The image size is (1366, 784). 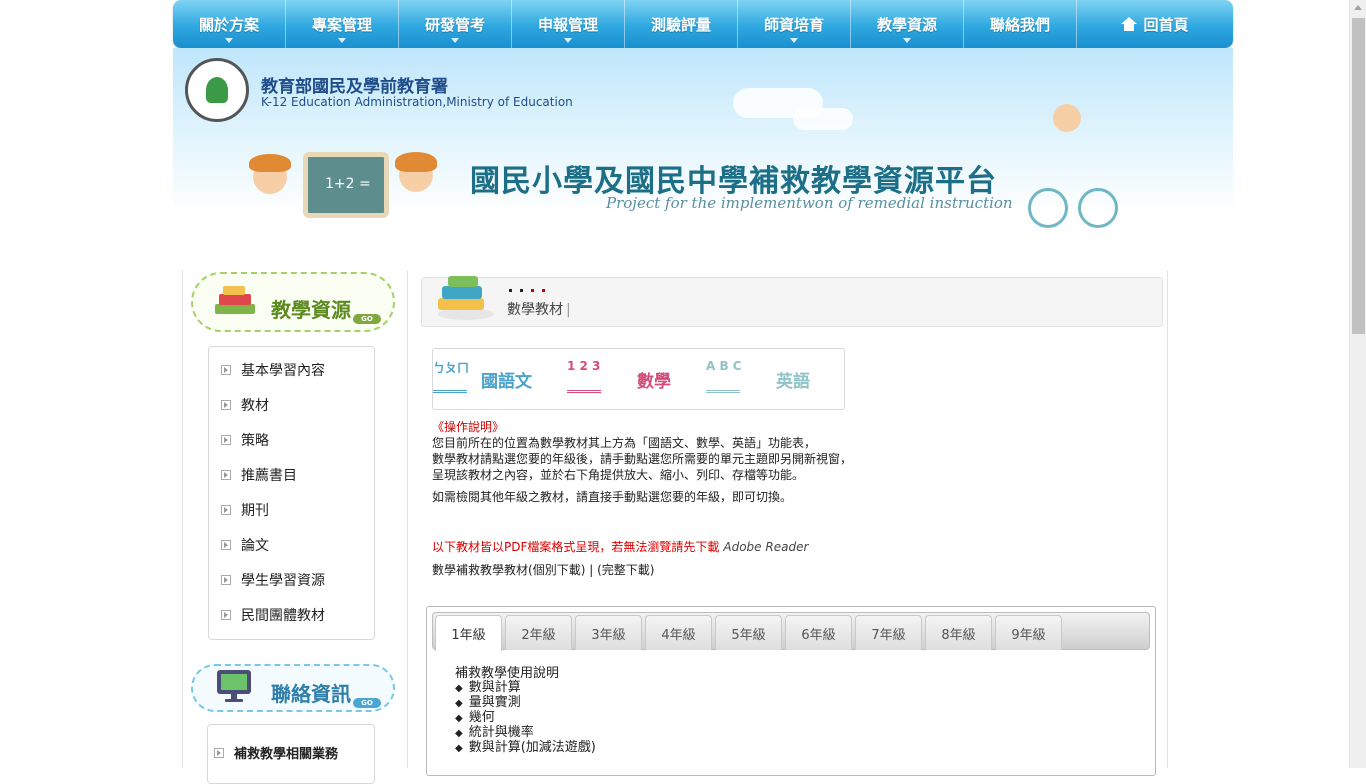 I want to click on download-complete-link: (完整下載), so click(x=625, y=570).